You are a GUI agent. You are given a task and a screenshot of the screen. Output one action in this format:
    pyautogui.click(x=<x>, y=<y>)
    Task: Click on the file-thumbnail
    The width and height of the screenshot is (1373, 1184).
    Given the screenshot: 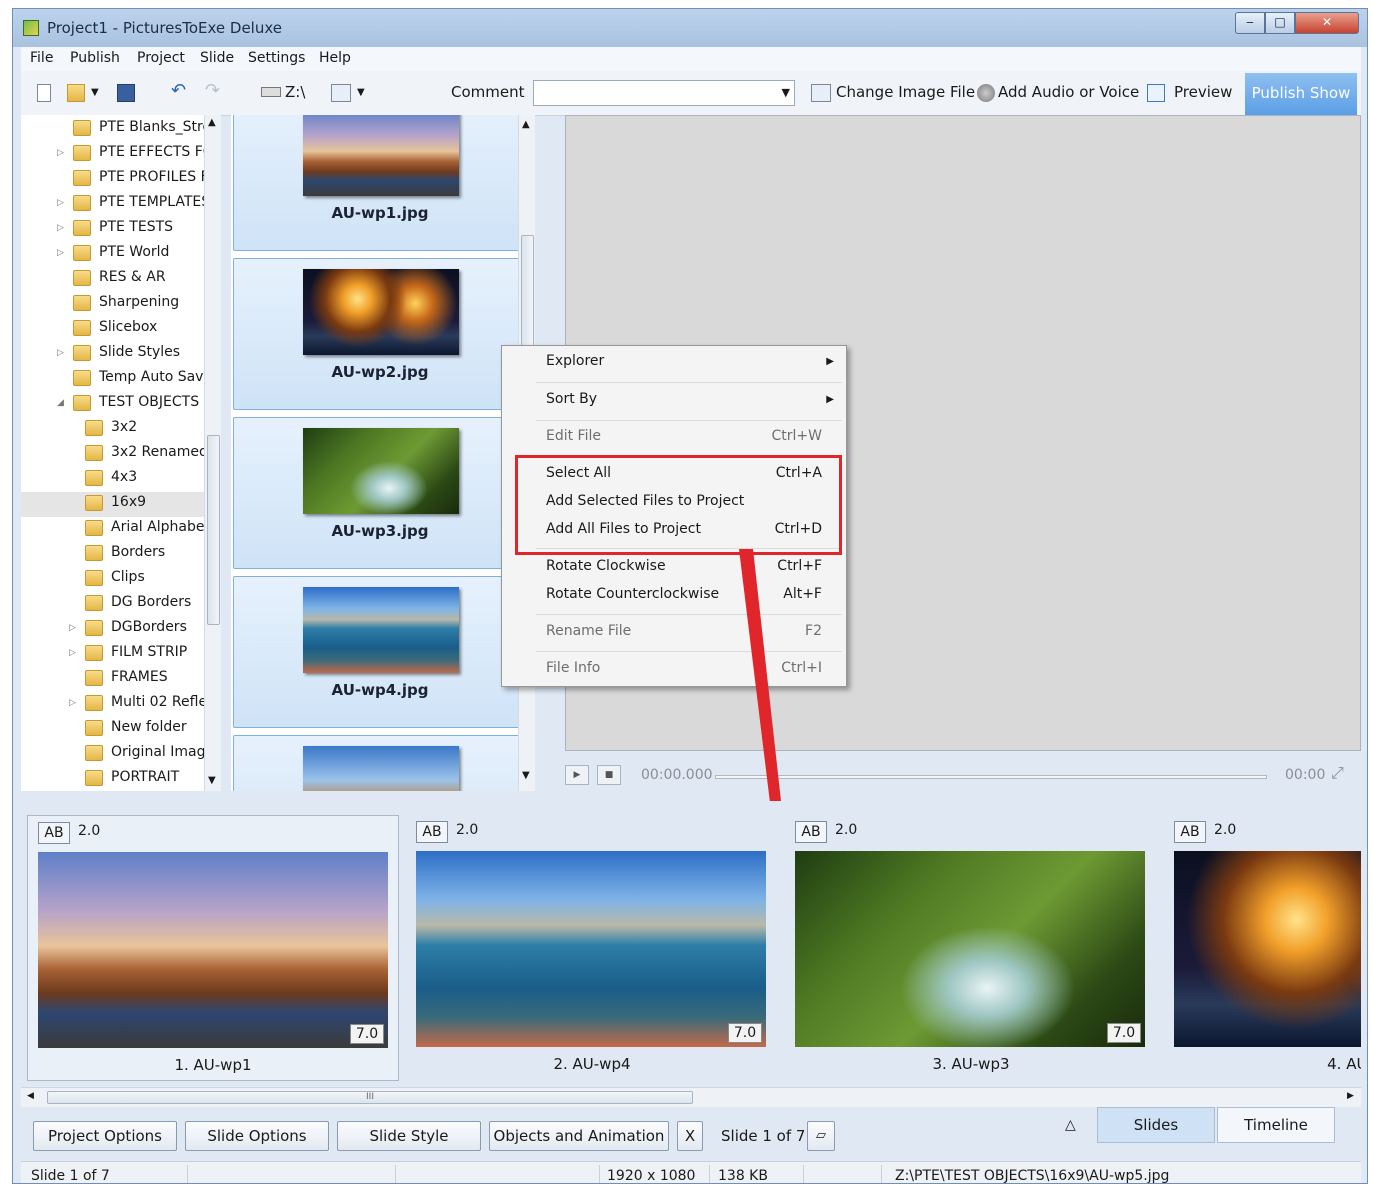 What is the action you would take?
    pyautogui.click(x=380, y=763)
    